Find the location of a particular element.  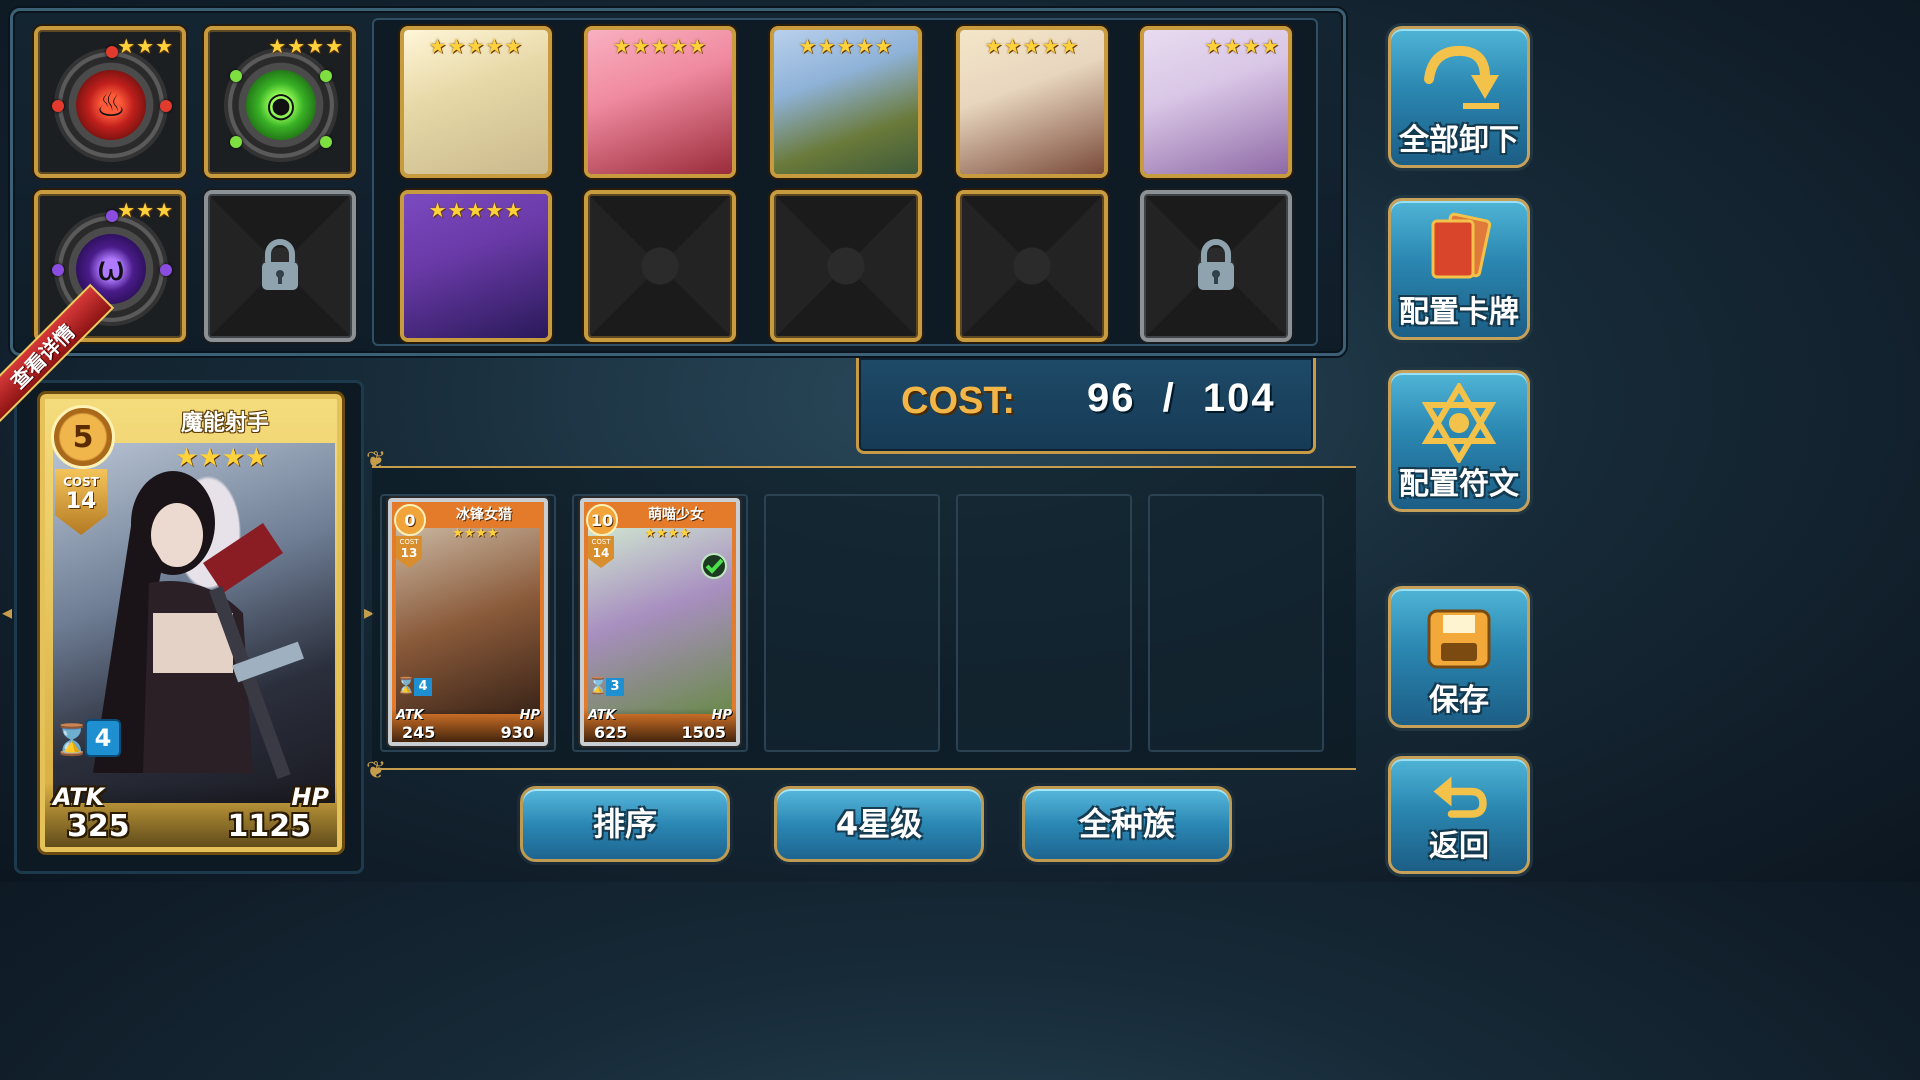

unload-all-button: 全部卸下 is located at coordinates (1459, 97).